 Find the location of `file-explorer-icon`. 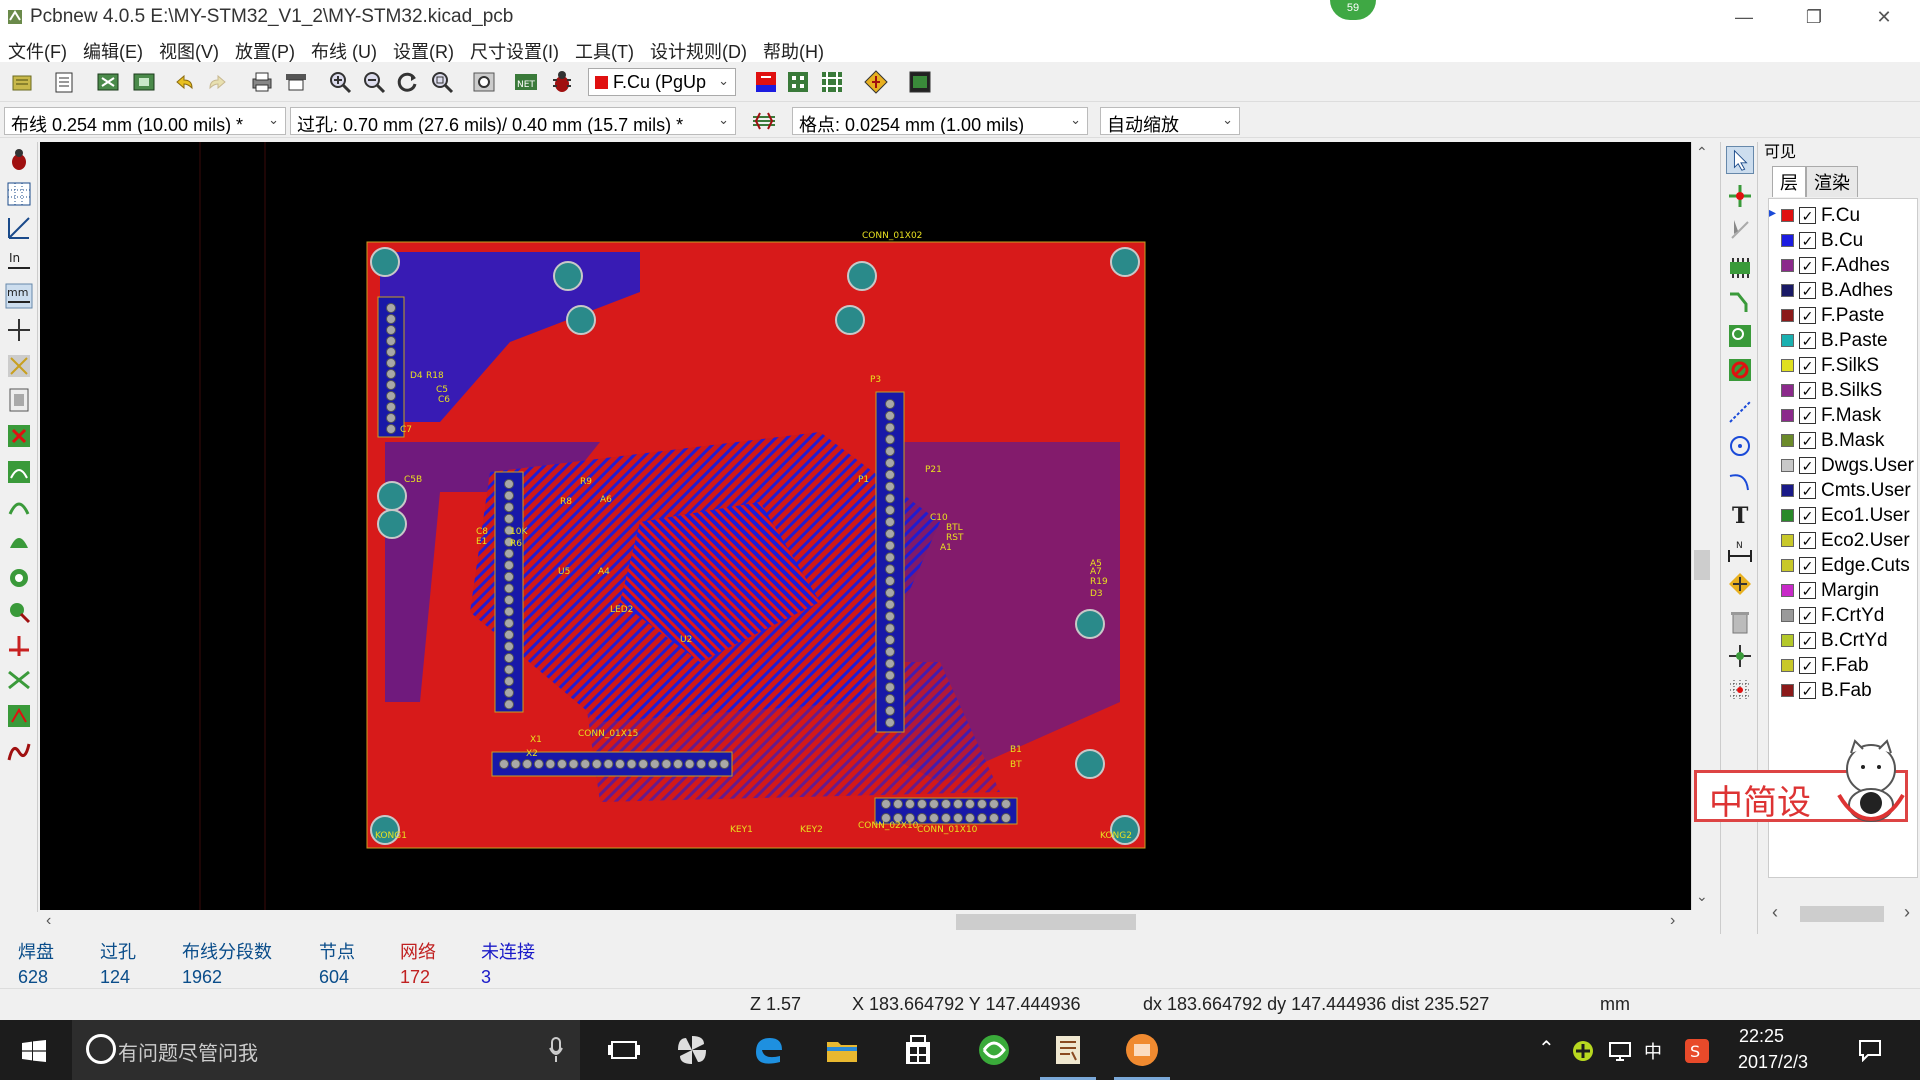

file-explorer-icon is located at coordinates (842, 1050).